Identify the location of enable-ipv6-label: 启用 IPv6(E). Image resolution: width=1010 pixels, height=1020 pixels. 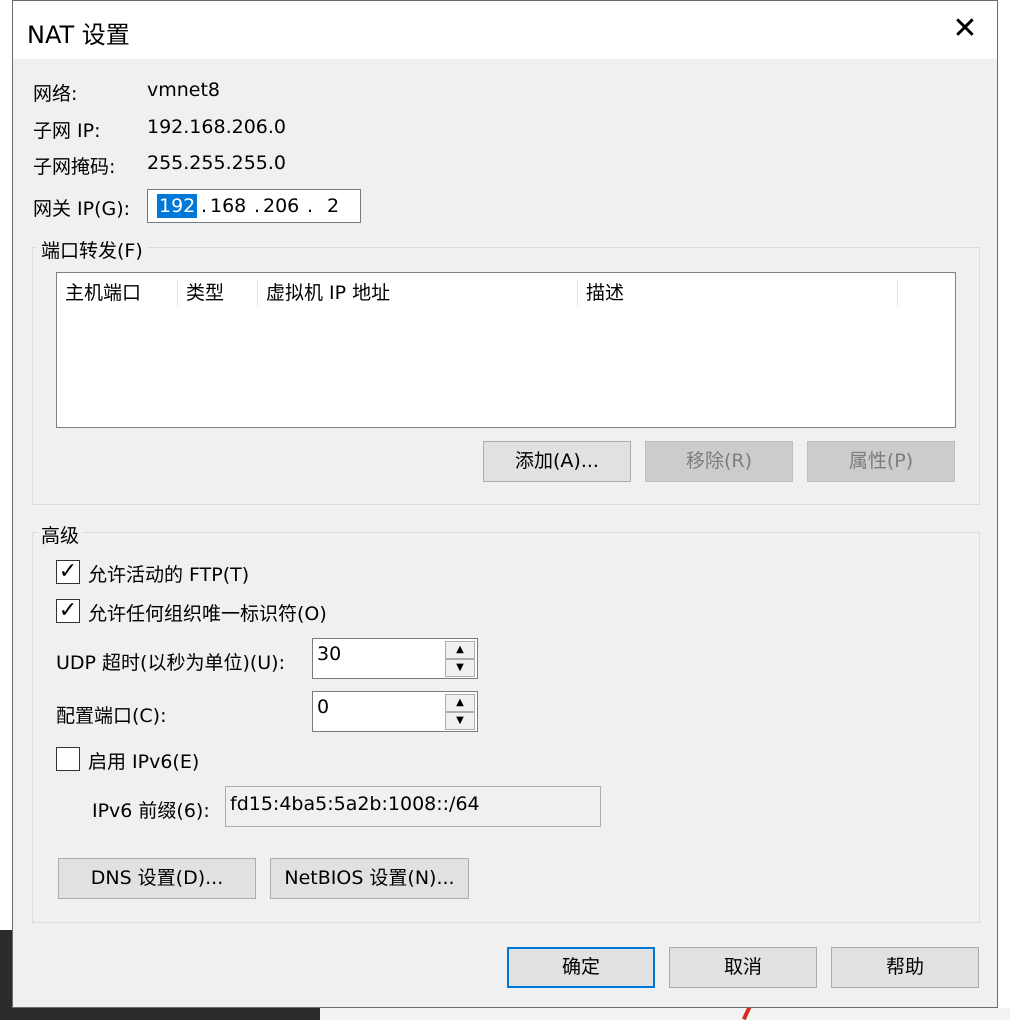
(143, 760).